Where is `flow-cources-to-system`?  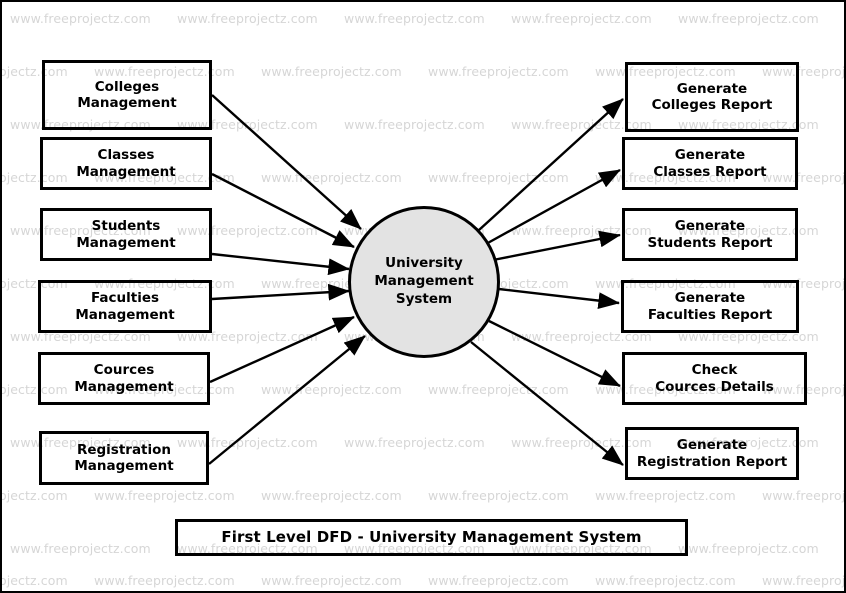 flow-cources-to-system is located at coordinates (282, 349).